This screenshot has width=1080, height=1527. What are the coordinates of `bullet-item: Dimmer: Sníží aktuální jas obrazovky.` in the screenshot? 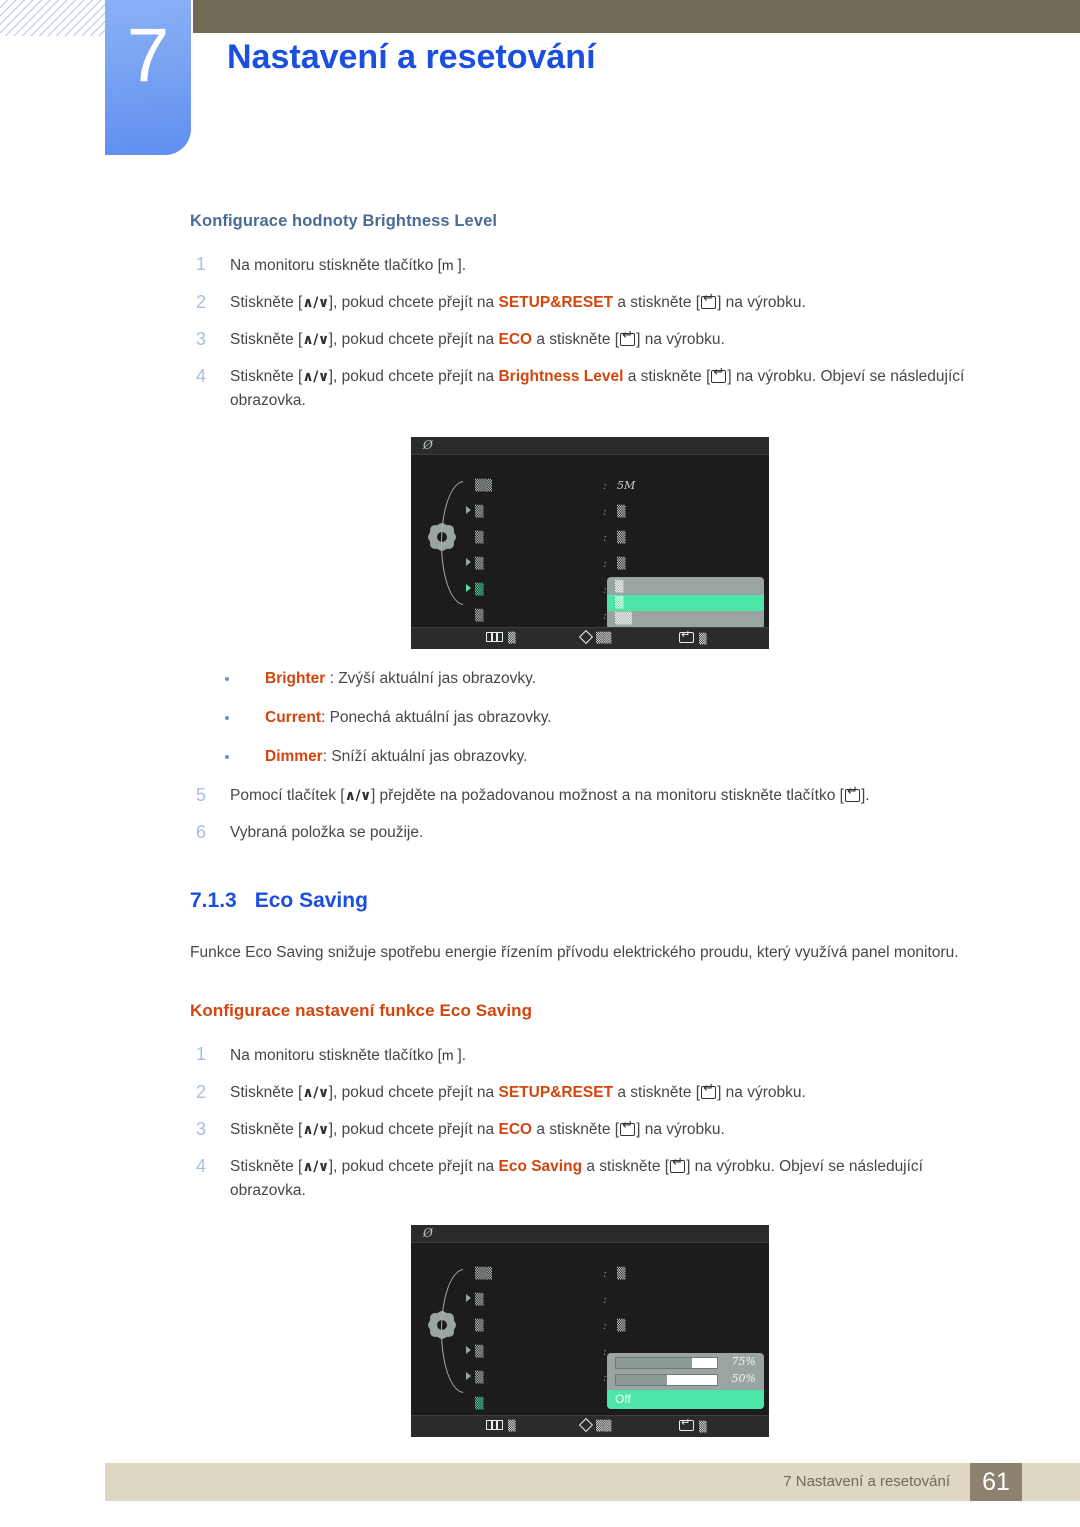 It's located at (590, 757).